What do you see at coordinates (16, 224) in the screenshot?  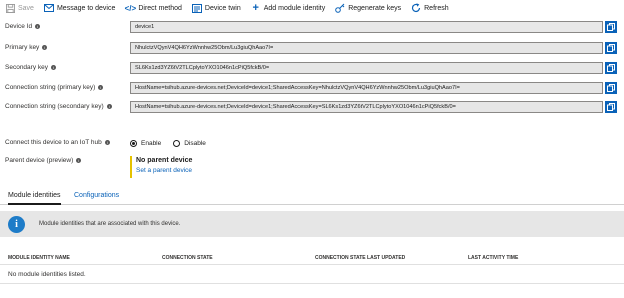 I see `info-circle-icon: i` at bounding box center [16, 224].